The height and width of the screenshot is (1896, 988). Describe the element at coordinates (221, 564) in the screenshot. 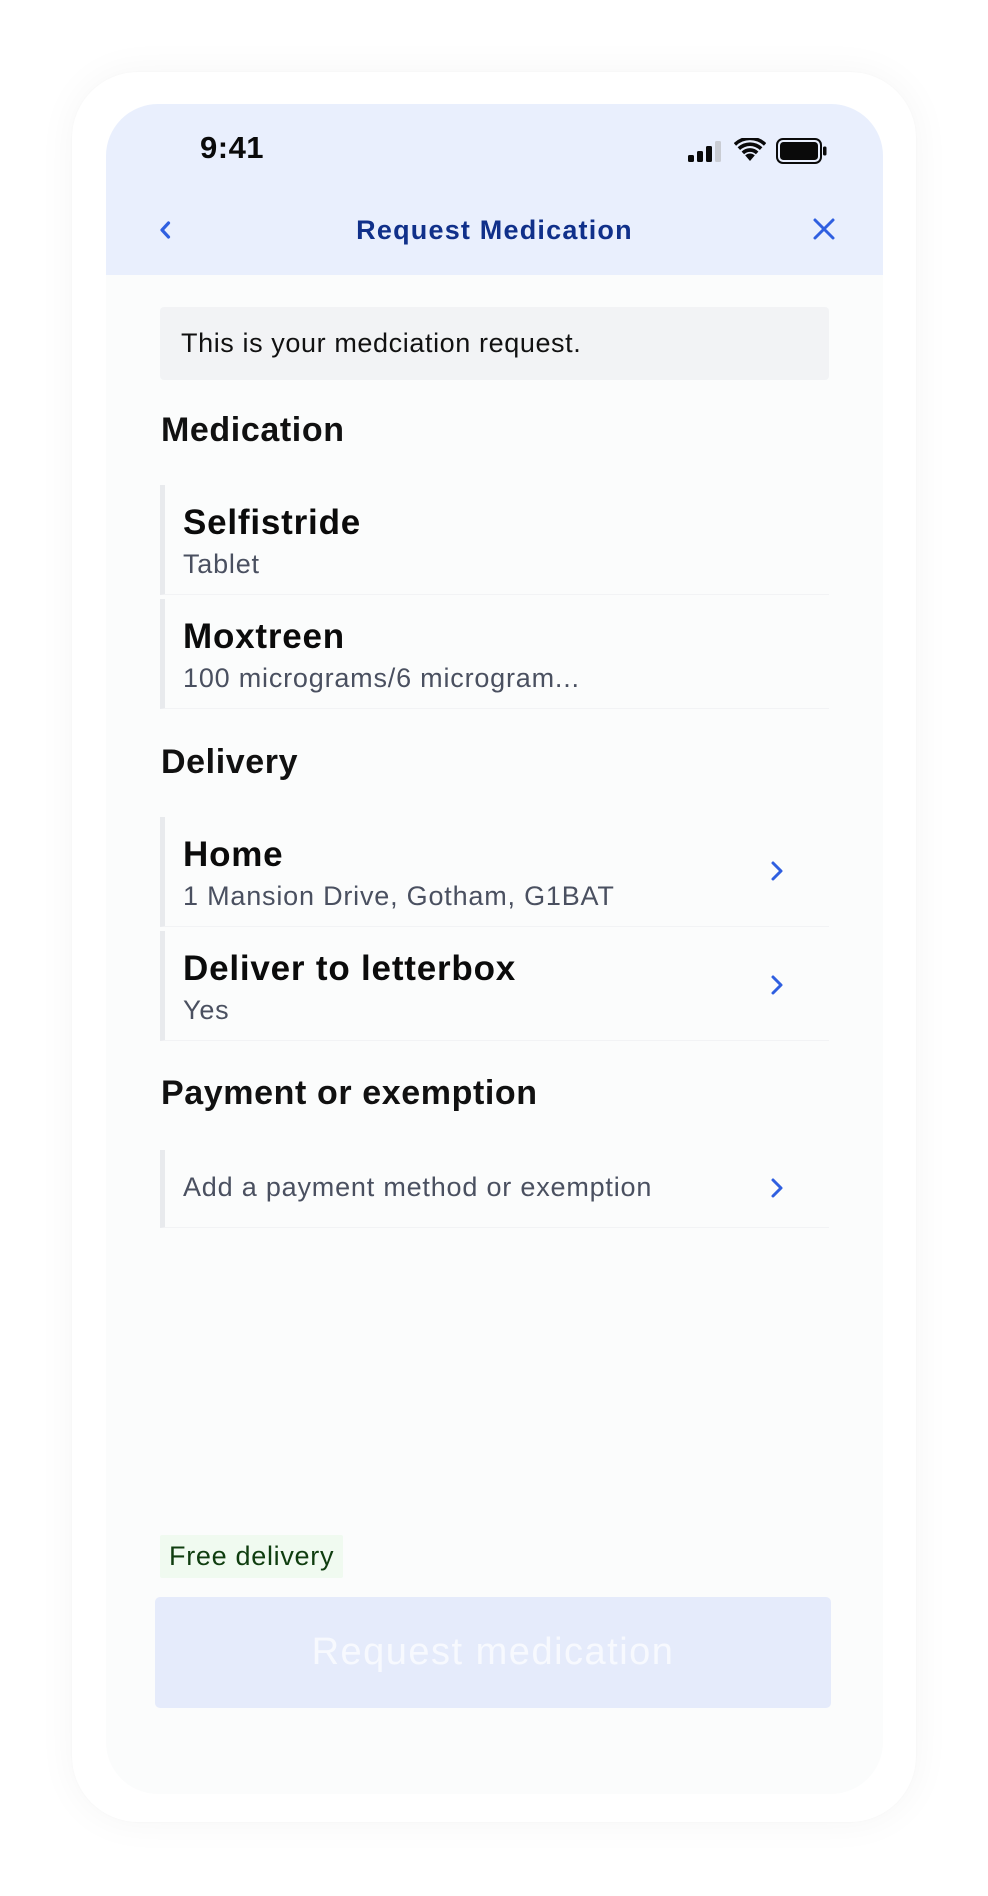

I see `medication-form: Tablet` at that location.